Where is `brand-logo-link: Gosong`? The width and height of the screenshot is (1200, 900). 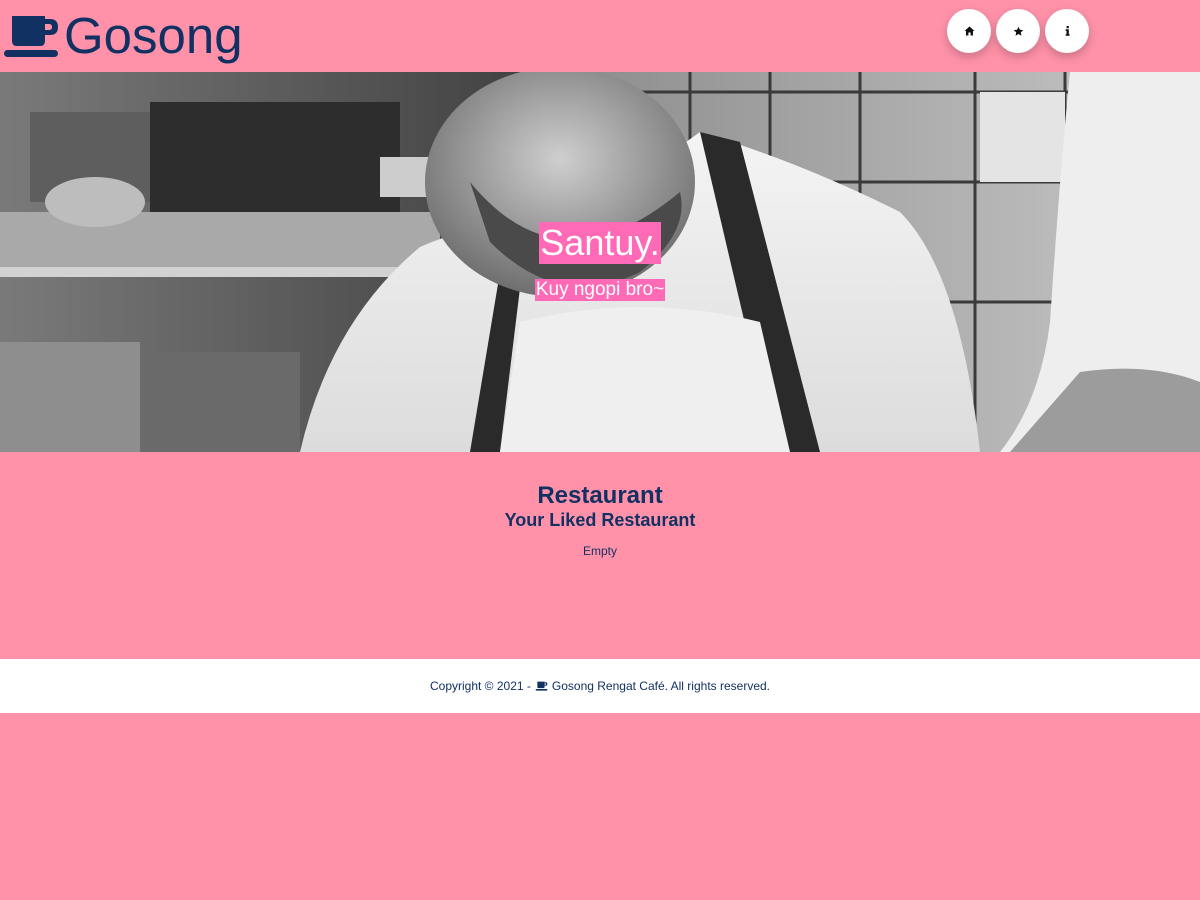
brand-logo-link: Gosong is located at coordinates (123, 36).